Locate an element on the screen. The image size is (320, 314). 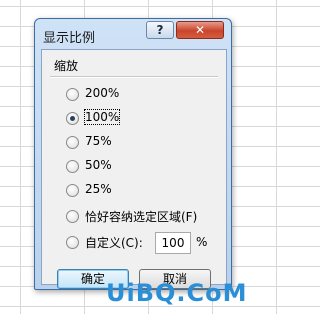
radio-selected-dot is located at coordinates (72, 118).